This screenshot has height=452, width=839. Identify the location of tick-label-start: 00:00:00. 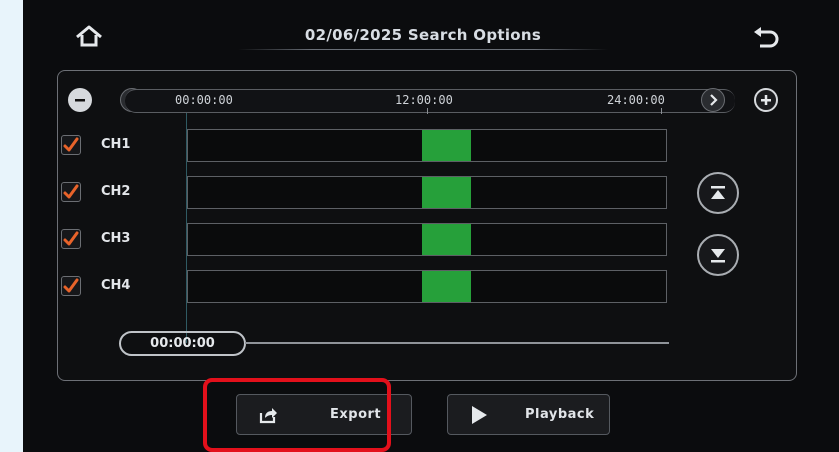
(204, 100).